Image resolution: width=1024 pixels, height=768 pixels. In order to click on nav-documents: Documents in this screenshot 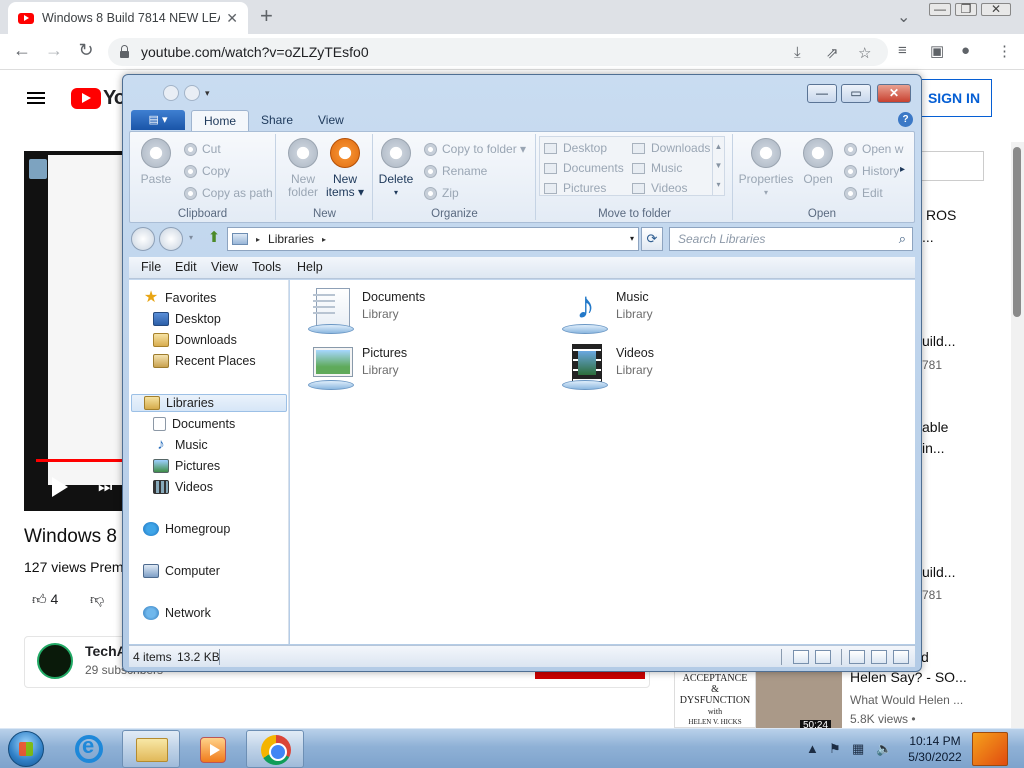, I will do `click(194, 424)`.